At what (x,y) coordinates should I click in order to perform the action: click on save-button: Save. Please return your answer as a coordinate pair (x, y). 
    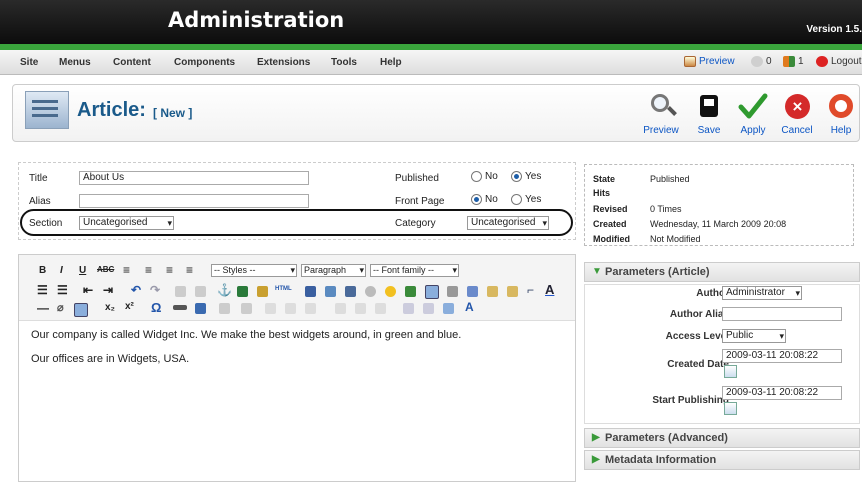
    Looking at the image, I should click on (709, 114).